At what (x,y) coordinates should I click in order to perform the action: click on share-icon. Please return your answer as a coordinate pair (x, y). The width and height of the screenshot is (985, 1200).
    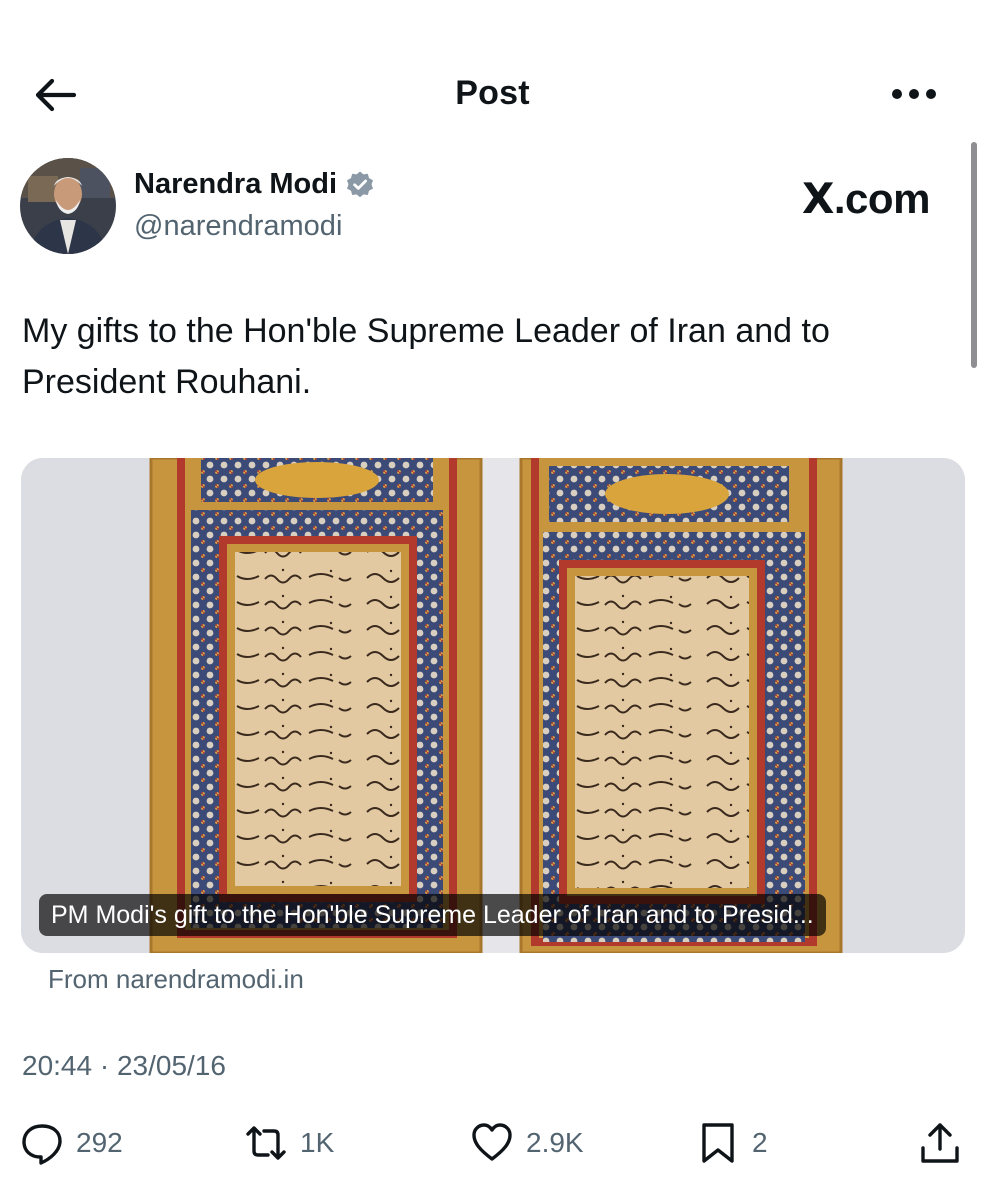
    Looking at the image, I should click on (940, 1143).